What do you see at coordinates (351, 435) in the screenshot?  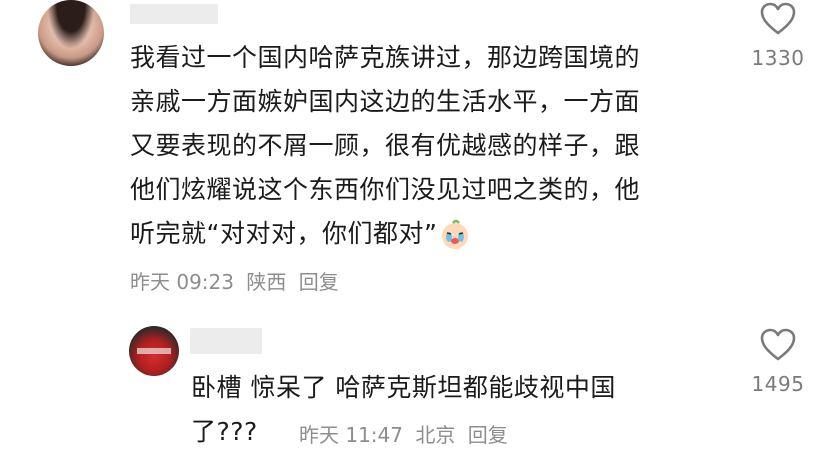 I see `comment-time: 昨天 11:47` at bounding box center [351, 435].